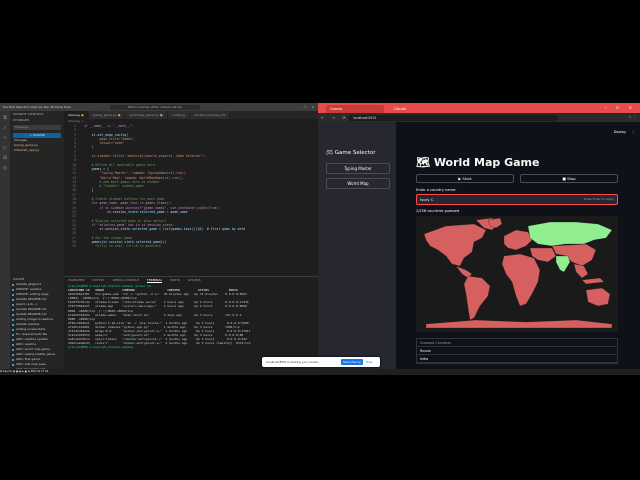 This screenshot has width=640, height=480. What do you see at coordinates (5, 240) in the screenshot?
I see `activity-bar: ⧉ ⌕ ⑂ ▷ ⊞ ◎` at bounding box center [5, 240].